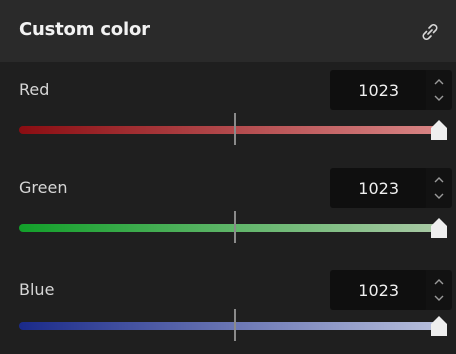  I want to click on blue-label: Blue, so click(37, 289).